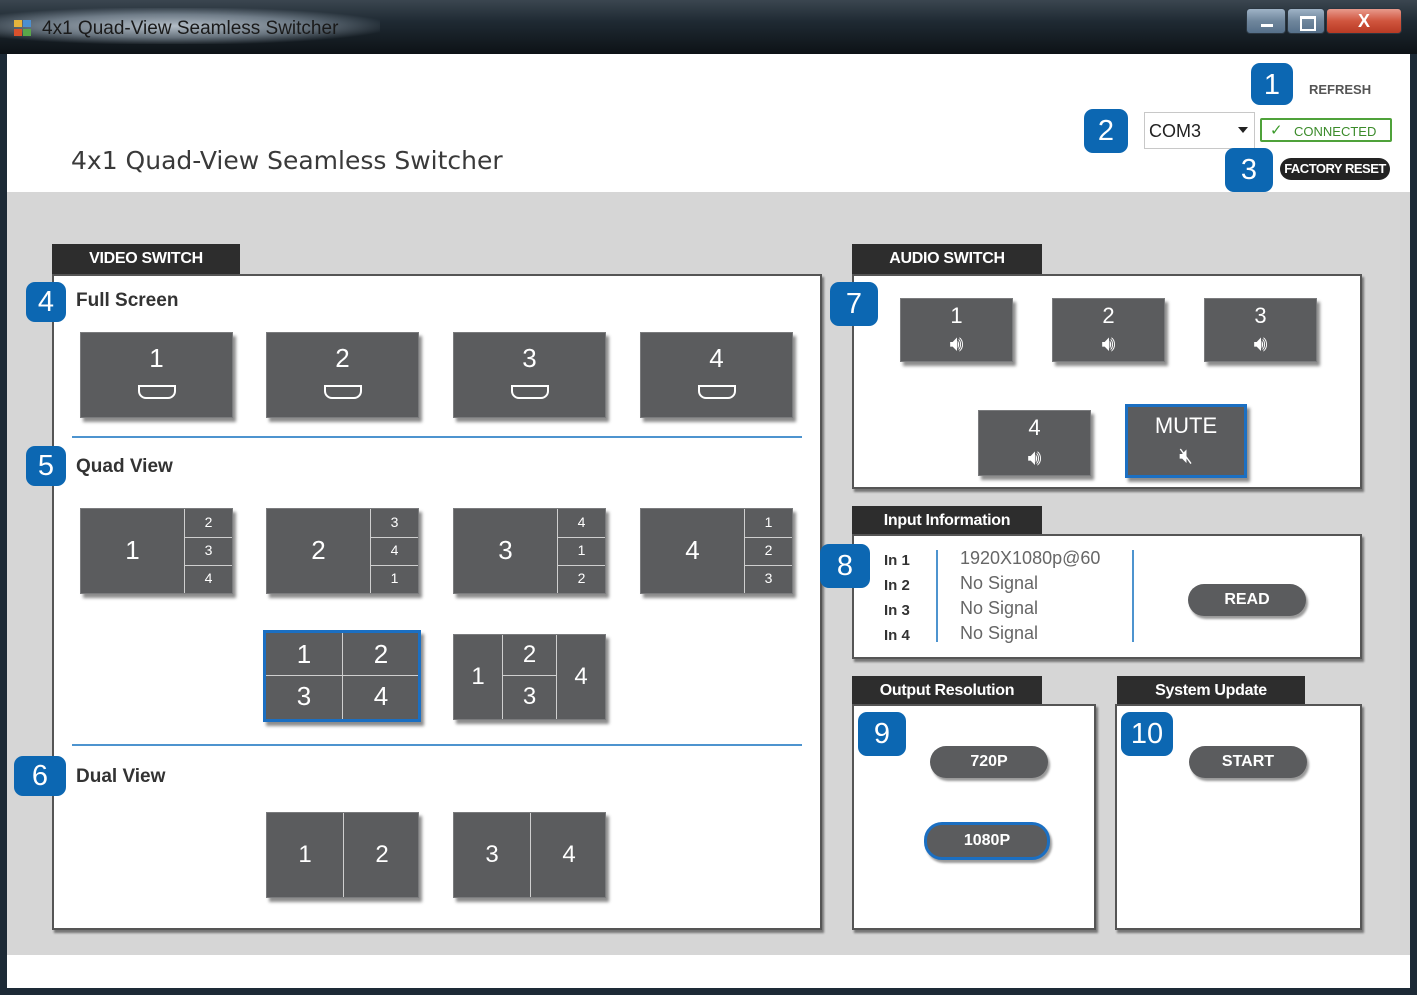 This screenshot has height=995, width=1417. What do you see at coordinates (1272, 84) in the screenshot?
I see `callout-badge-1: 1` at bounding box center [1272, 84].